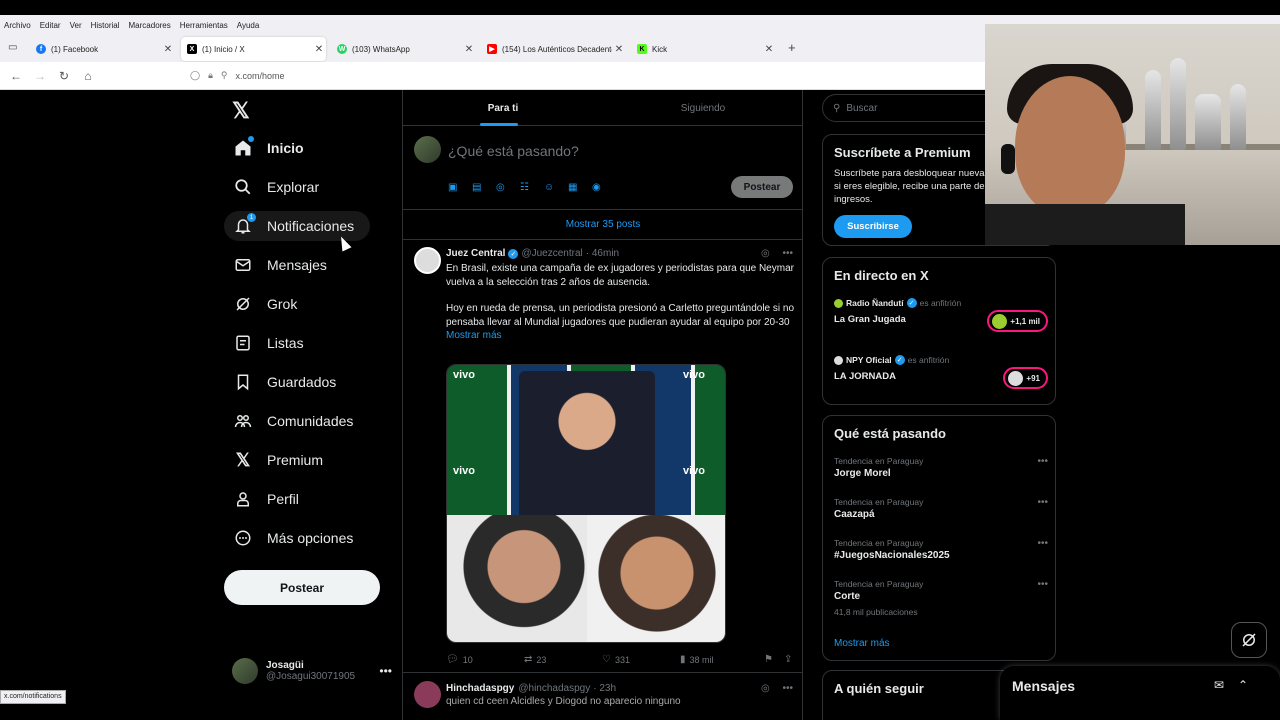 The width and height of the screenshot is (1280, 720). What do you see at coordinates (64, 76) in the screenshot?
I see `reload-icon: ↻` at bounding box center [64, 76].